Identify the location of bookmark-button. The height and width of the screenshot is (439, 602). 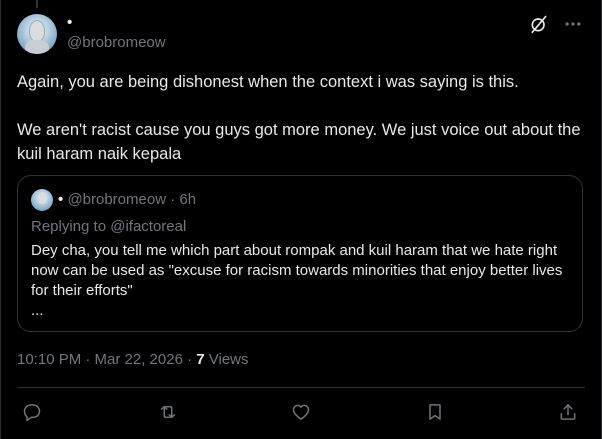
(435, 412).